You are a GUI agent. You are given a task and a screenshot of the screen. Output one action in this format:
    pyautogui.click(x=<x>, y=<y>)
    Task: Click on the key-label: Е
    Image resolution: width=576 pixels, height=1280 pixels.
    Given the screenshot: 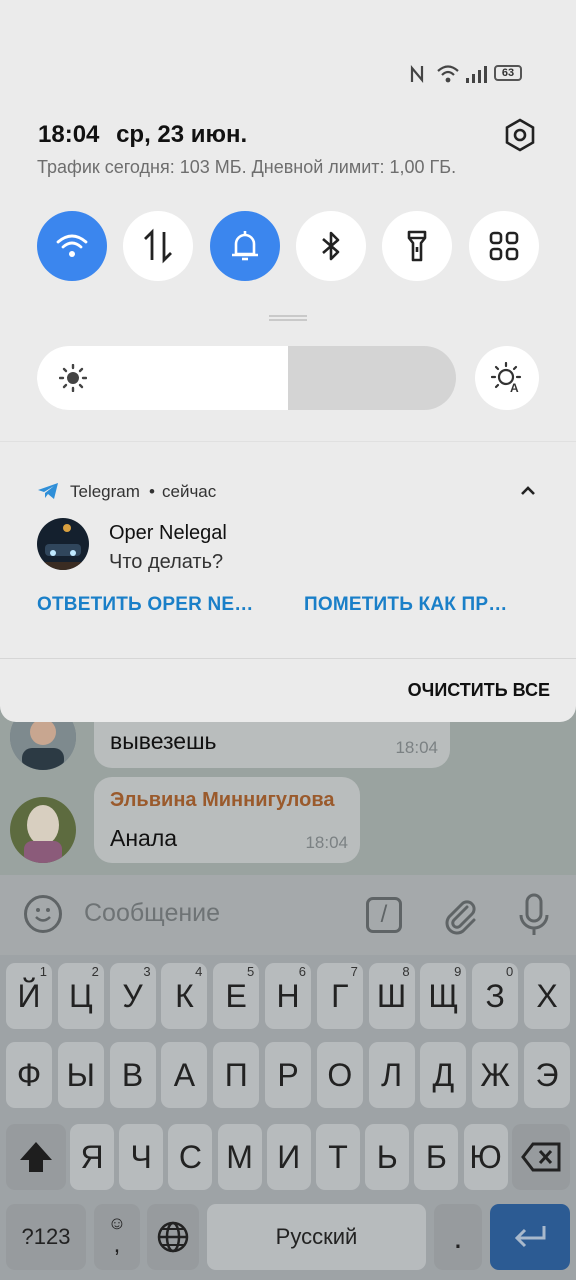 What is the action you would take?
    pyautogui.click(x=236, y=996)
    